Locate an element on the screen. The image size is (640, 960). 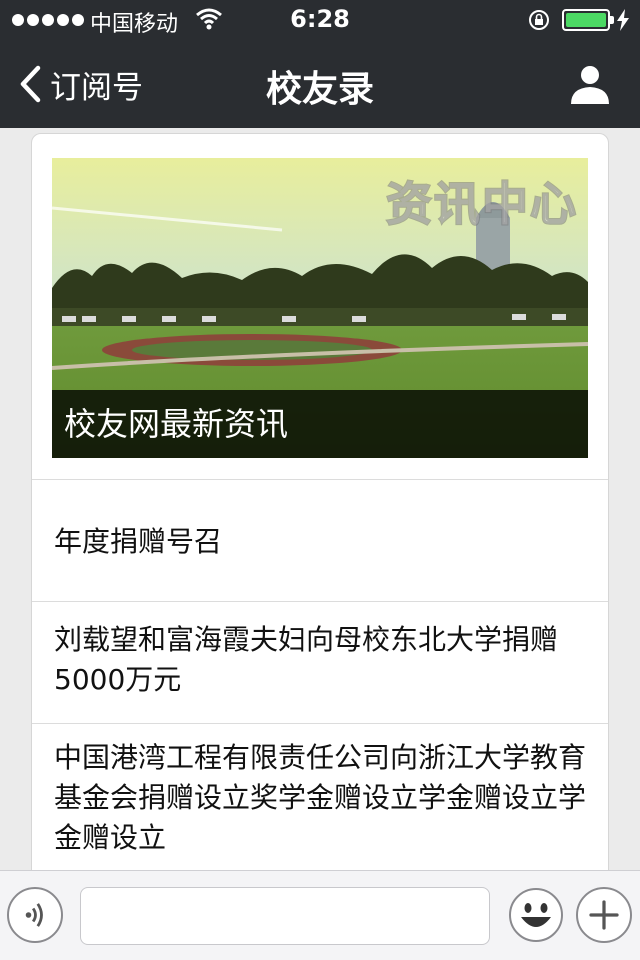
battery-fill is located at coordinates (586, 20).